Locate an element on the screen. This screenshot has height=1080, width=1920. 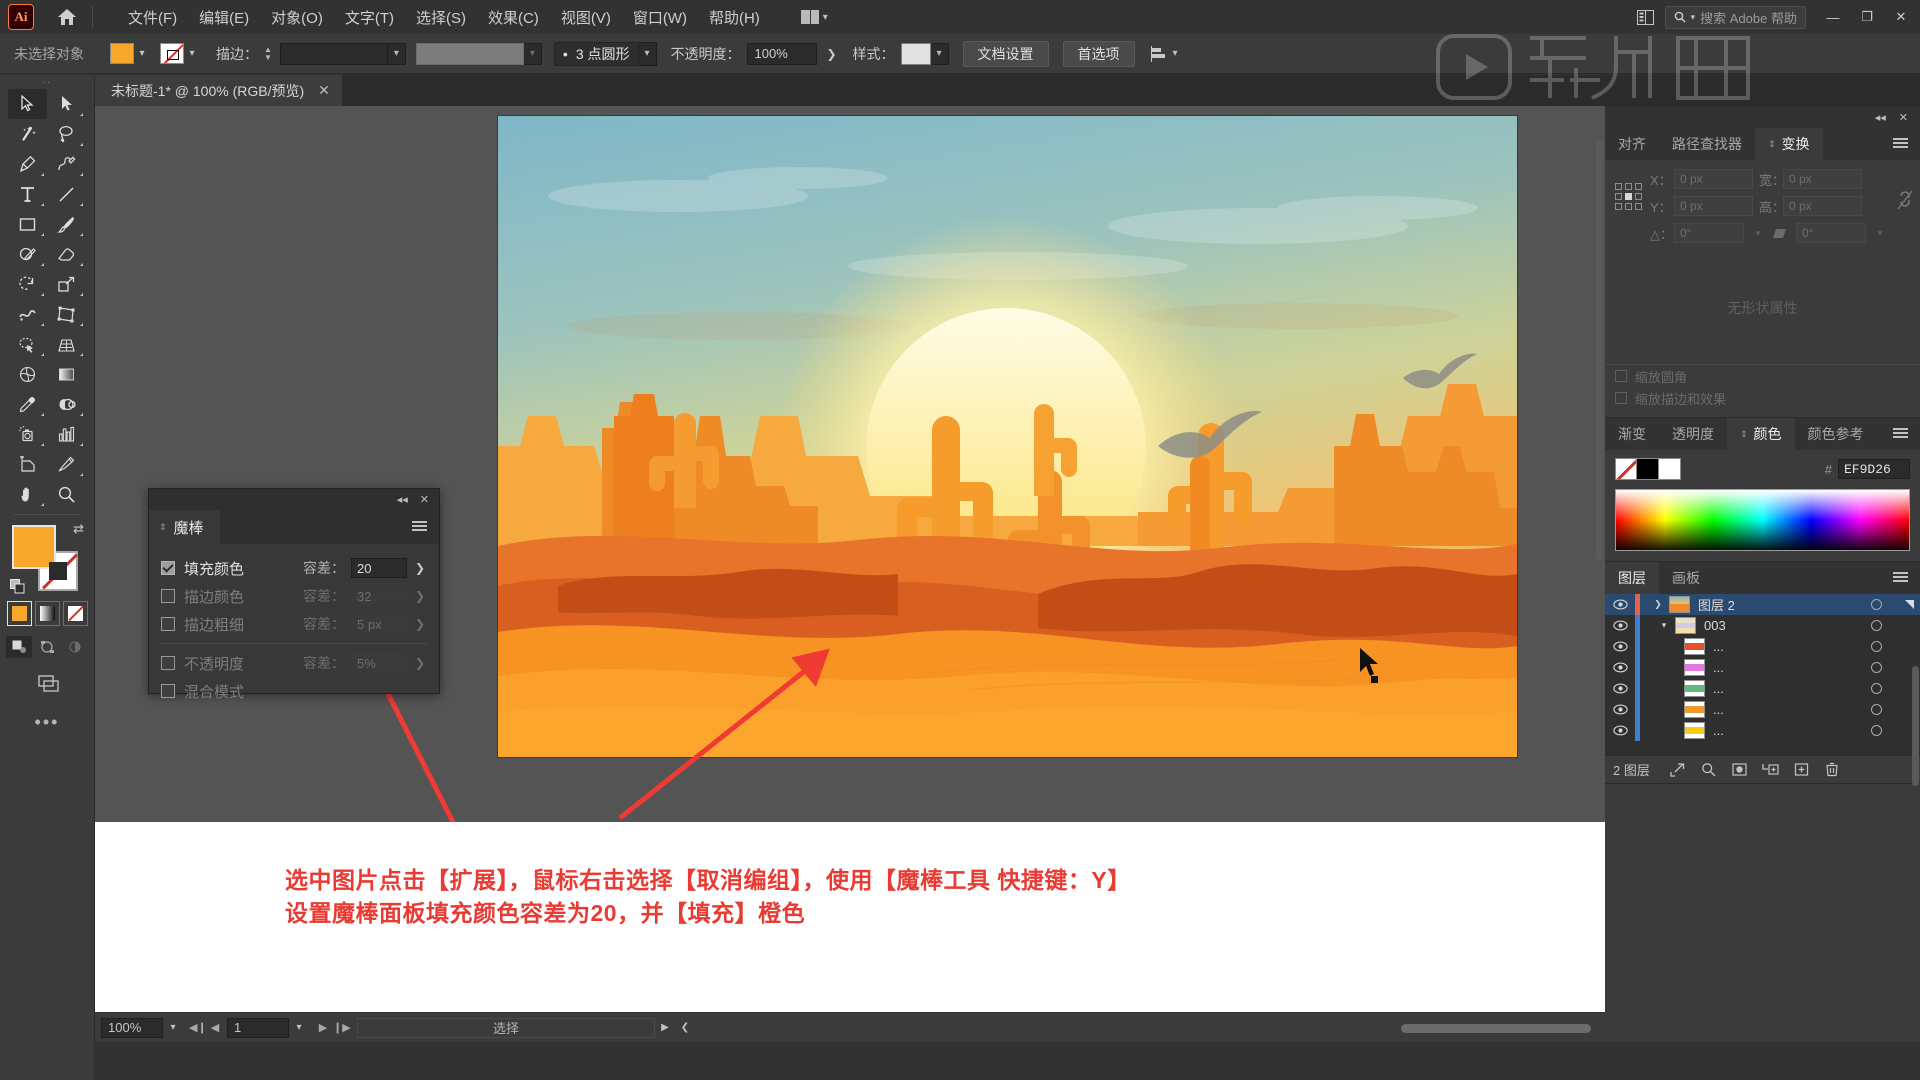
graphic-style-field: ▾ is located at coordinates (924, 53).